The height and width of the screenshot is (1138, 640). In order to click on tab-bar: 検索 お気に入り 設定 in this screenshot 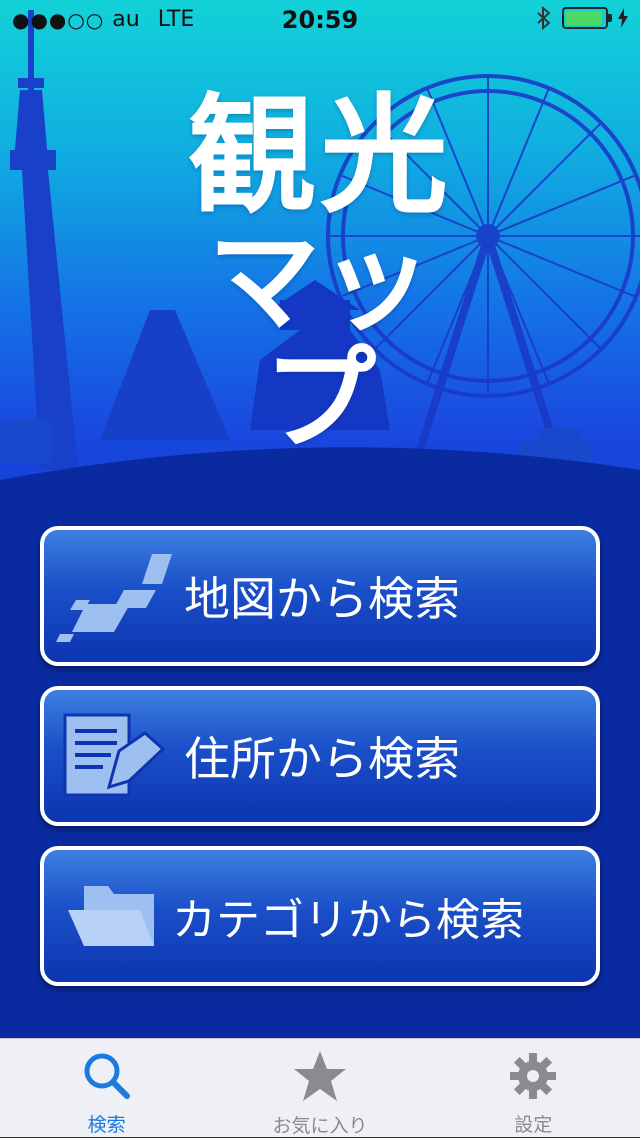, I will do `click(320, 1087)`.